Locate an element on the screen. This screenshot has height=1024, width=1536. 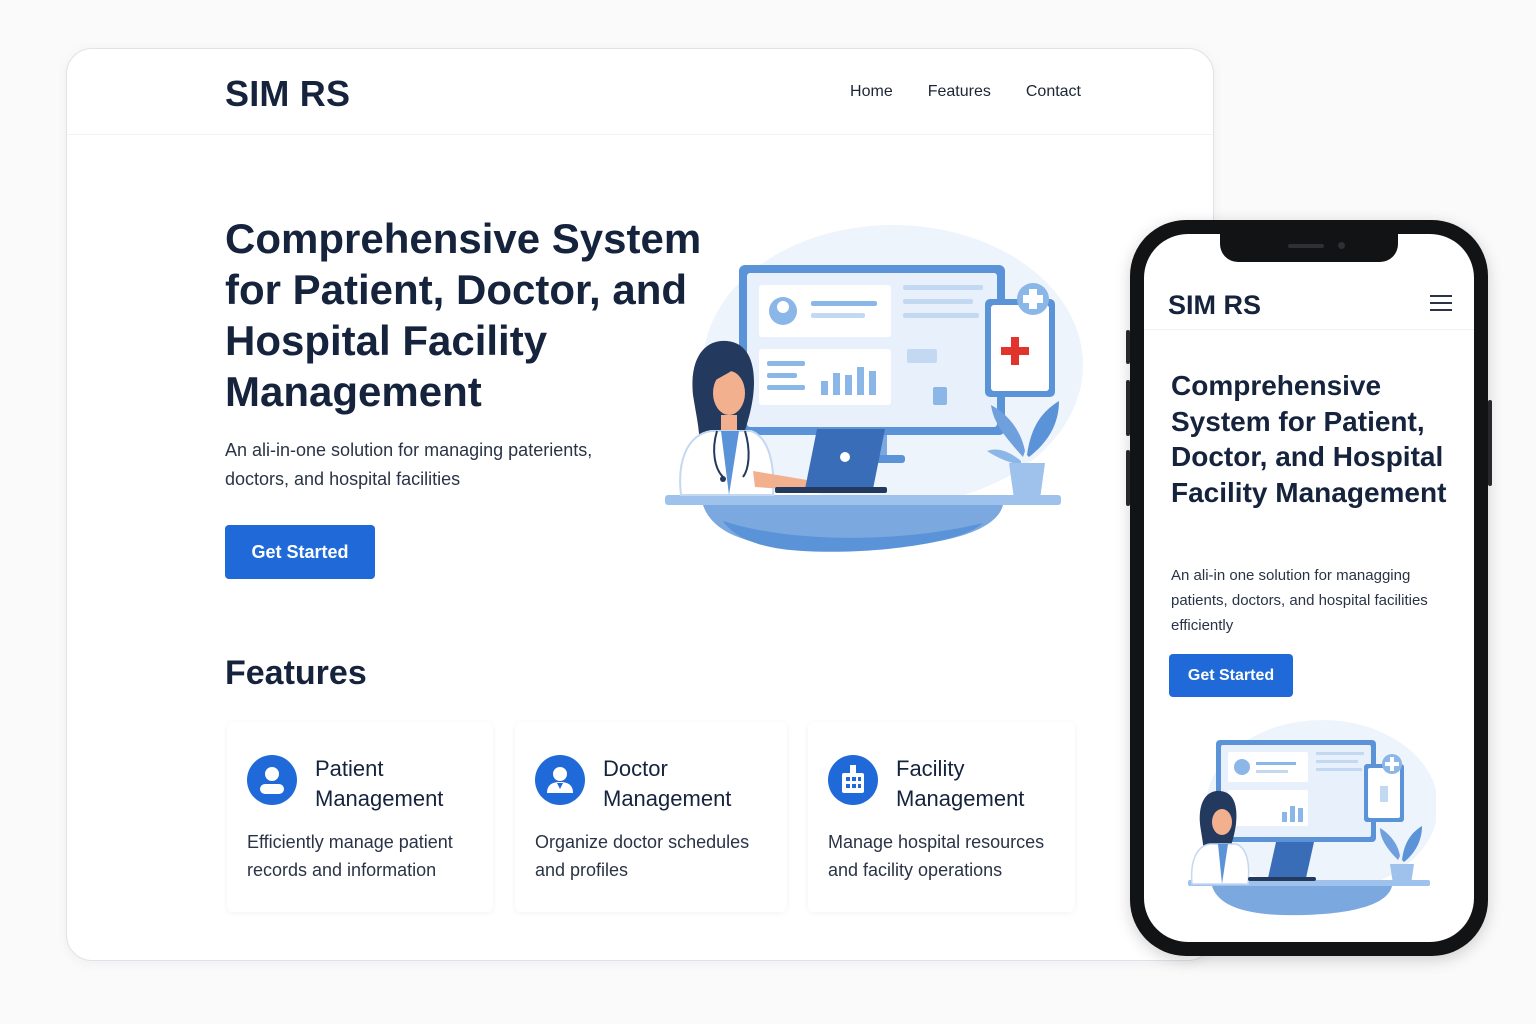
nav-link-contact: Contact is located at coordinates (1053, 92).